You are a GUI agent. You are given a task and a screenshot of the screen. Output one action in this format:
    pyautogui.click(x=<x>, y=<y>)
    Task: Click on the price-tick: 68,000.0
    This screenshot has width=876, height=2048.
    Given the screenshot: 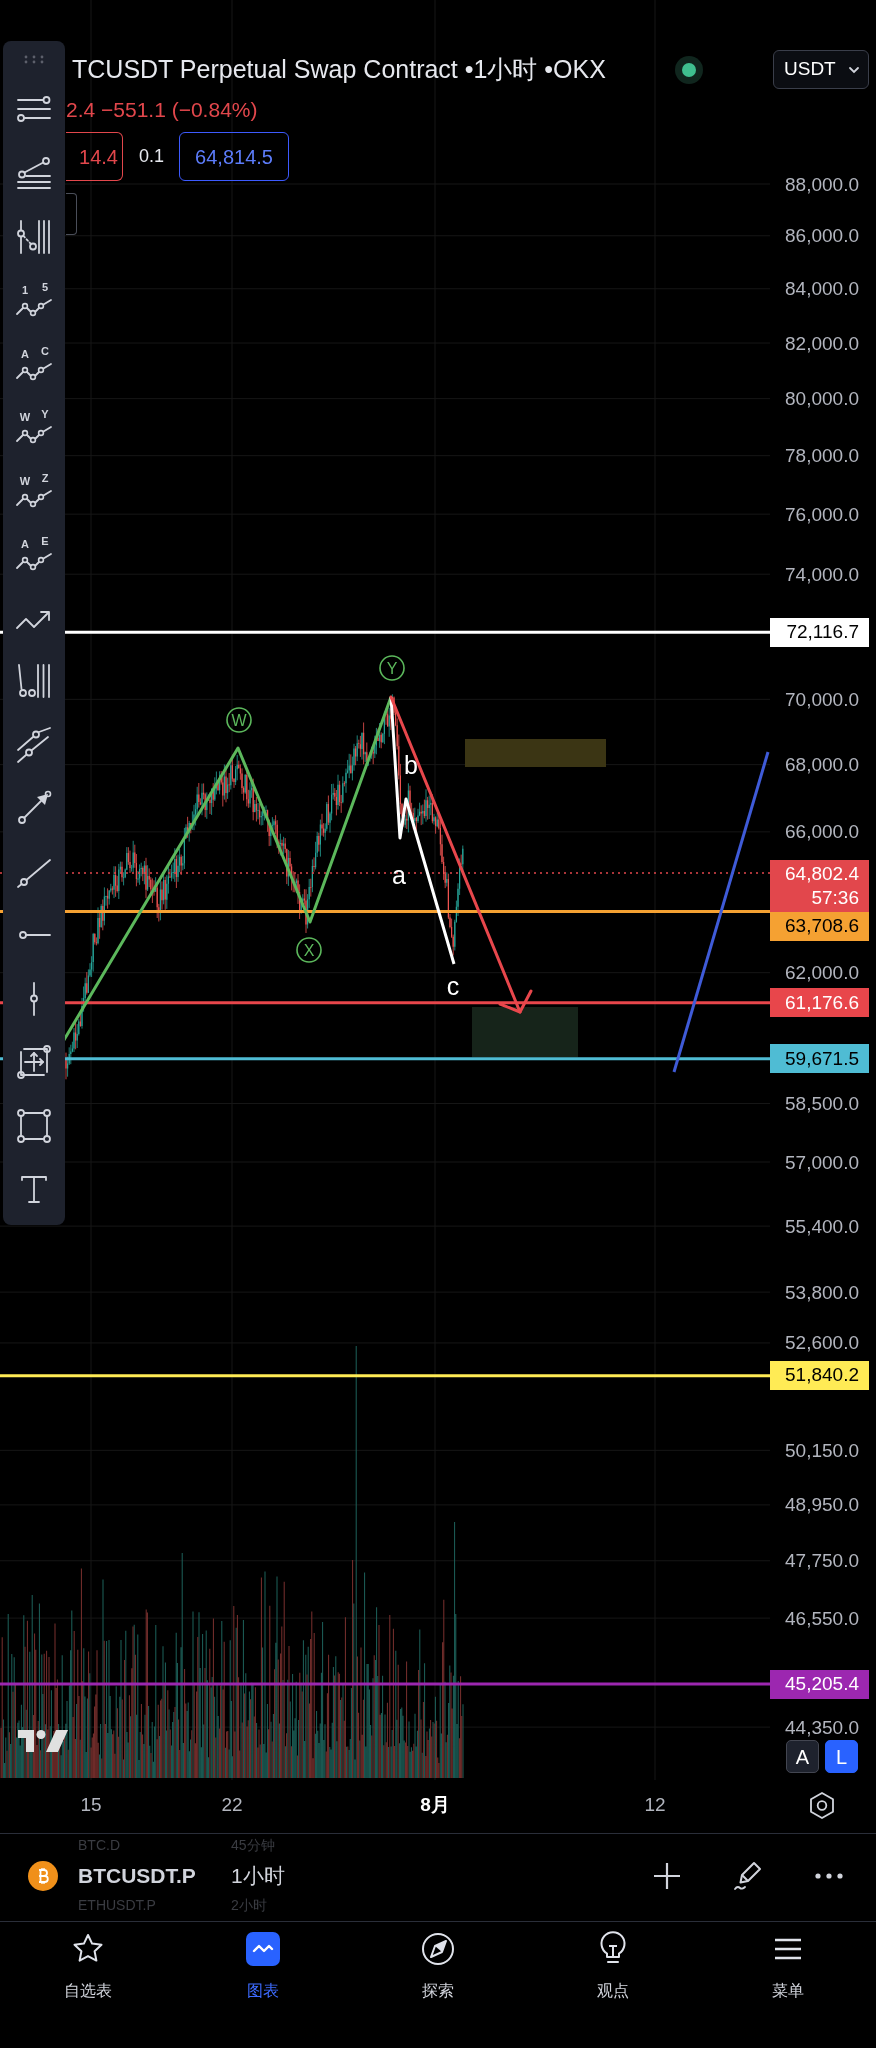 What is the action you would take?
    pyautogui.click(x=822, y=765)
    